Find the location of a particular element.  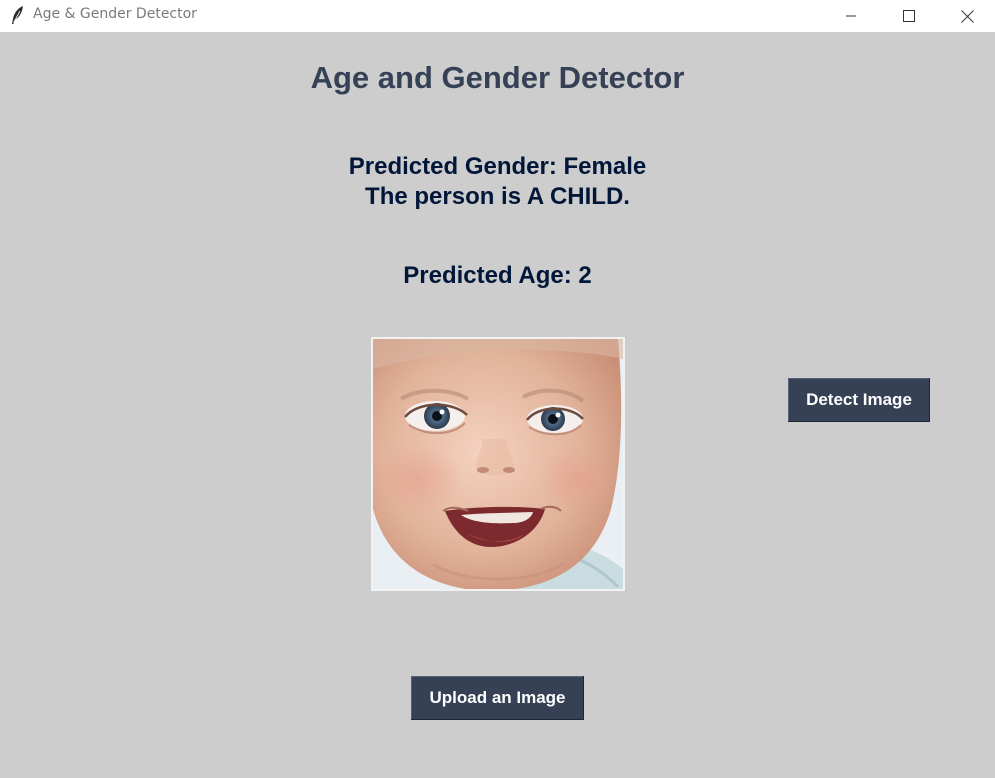

maximize-button is located at coordinates (909, 16).